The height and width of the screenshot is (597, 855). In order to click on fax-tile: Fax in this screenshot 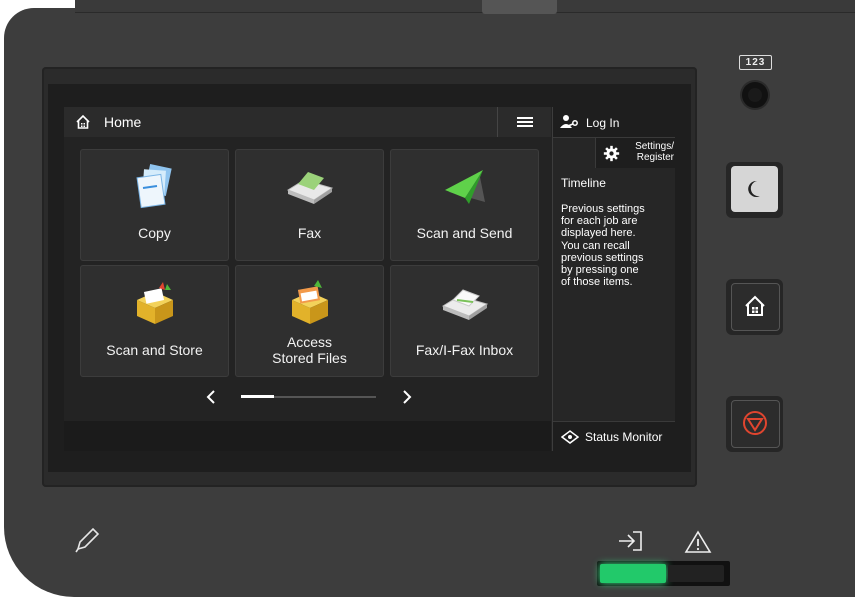, I will do `click(309, 205)`.